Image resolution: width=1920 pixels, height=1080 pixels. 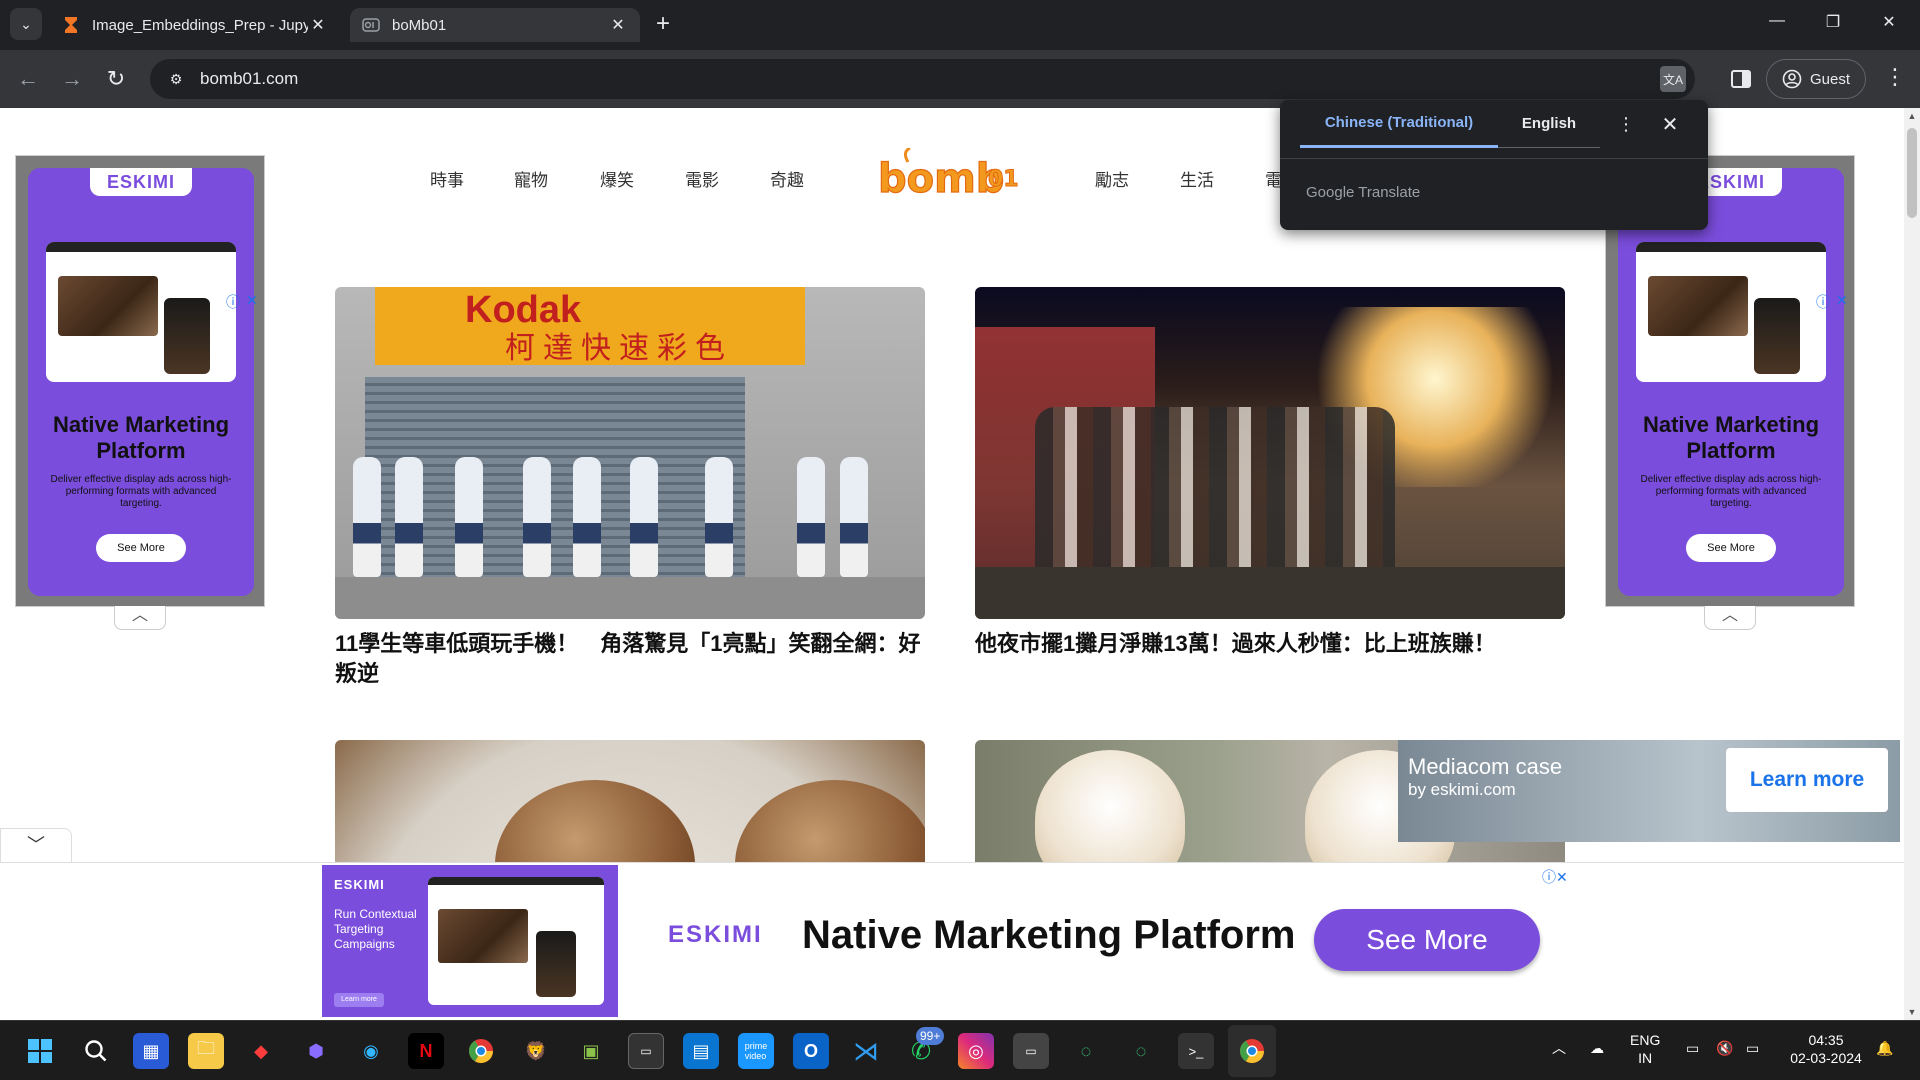 I want to click on tab-source-language: Chinese (Traditional), so click(x=1399, y=124).